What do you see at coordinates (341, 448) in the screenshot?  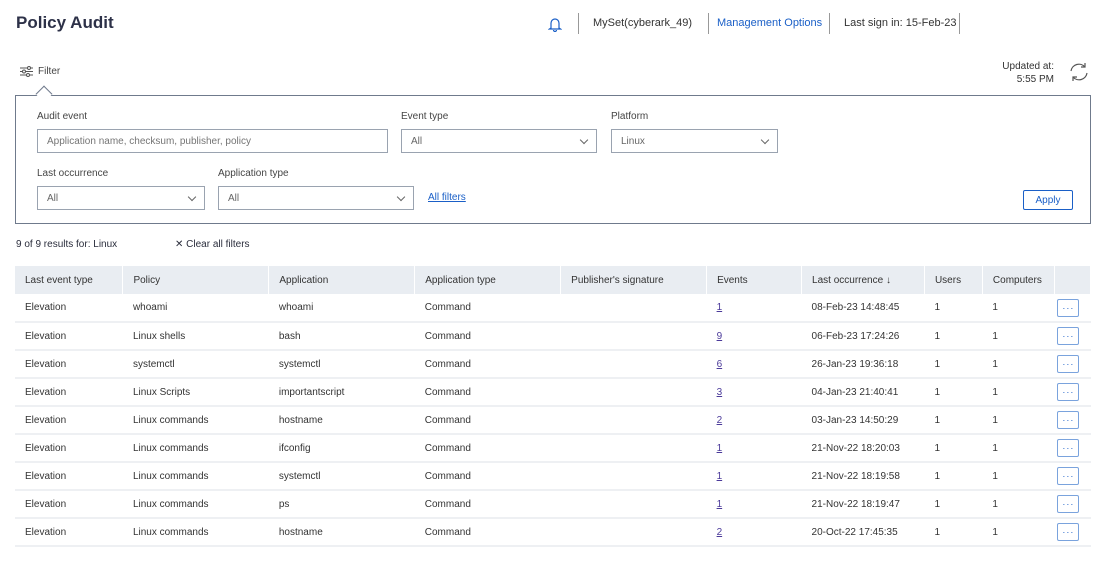 I see `cell-application: ifconfig` at bounding box center [341, 448].